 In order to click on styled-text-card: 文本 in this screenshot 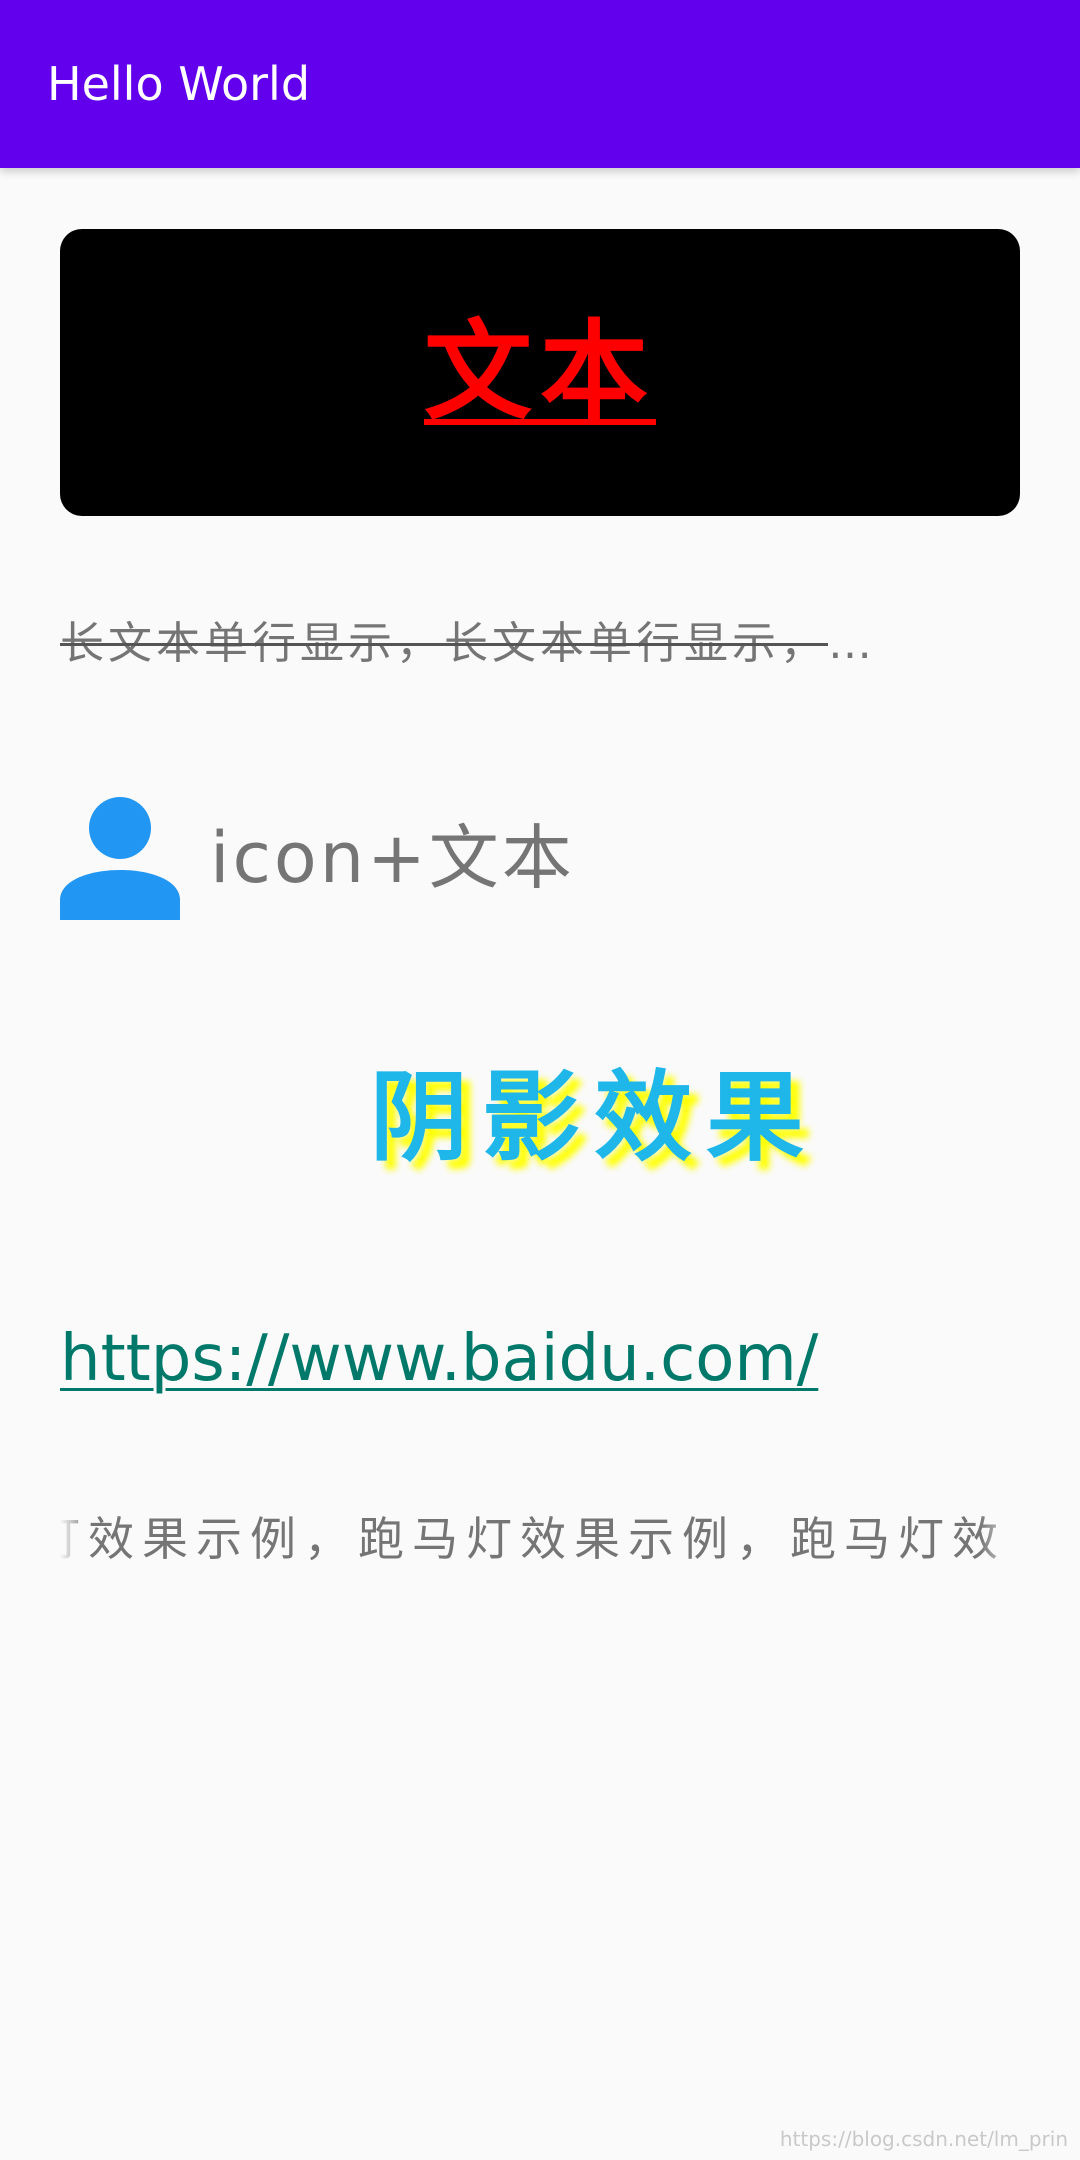, I will do `click(540, 372)`.